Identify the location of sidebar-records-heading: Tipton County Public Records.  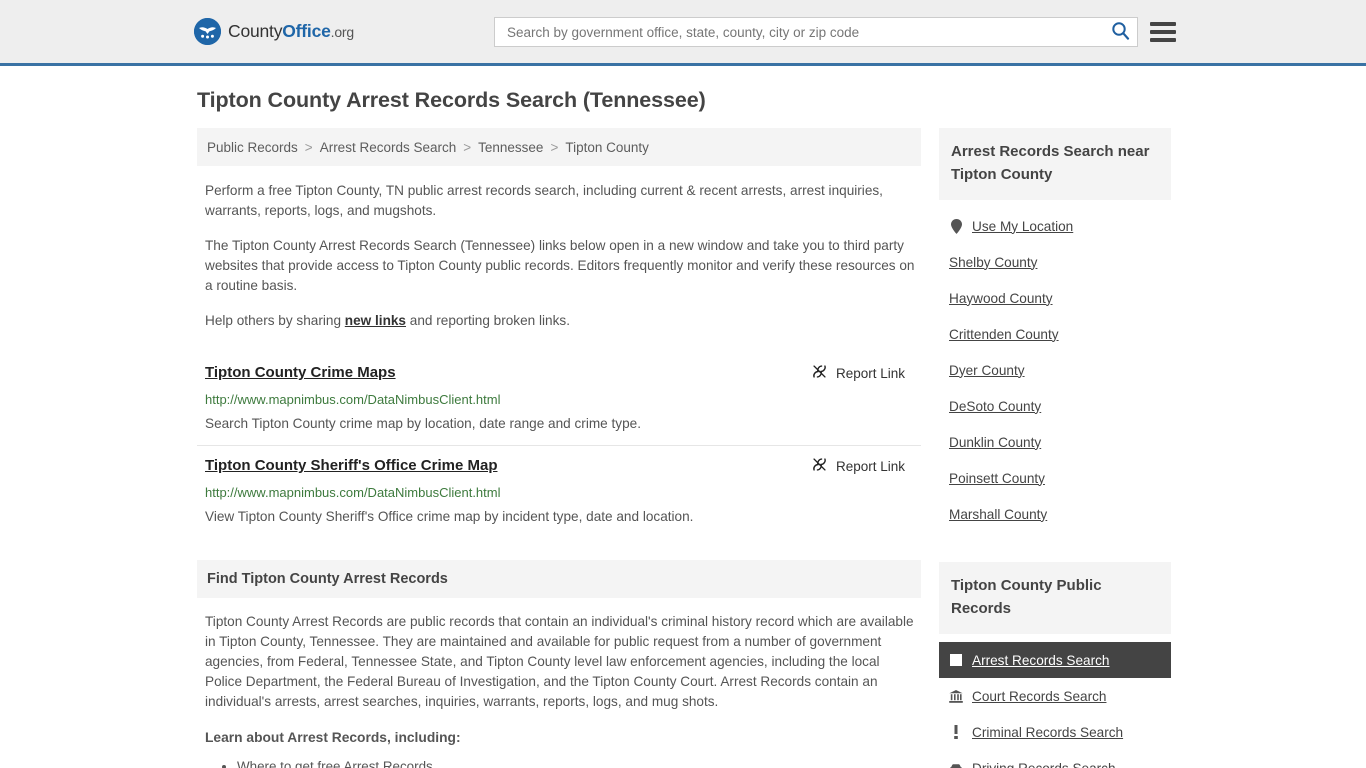
(1055, 598).